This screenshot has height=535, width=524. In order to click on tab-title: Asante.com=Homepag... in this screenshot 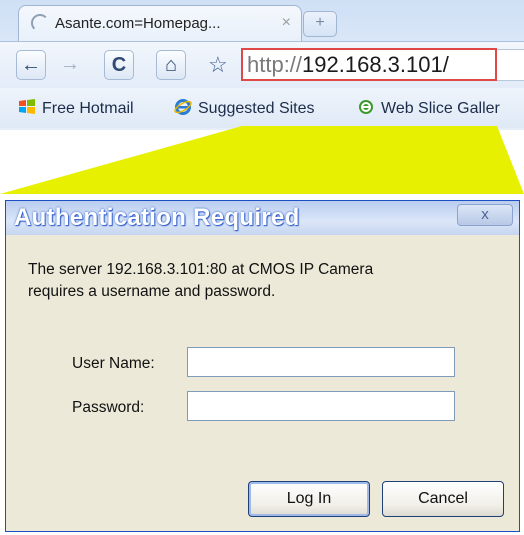, I will do `click(138, 23)`.